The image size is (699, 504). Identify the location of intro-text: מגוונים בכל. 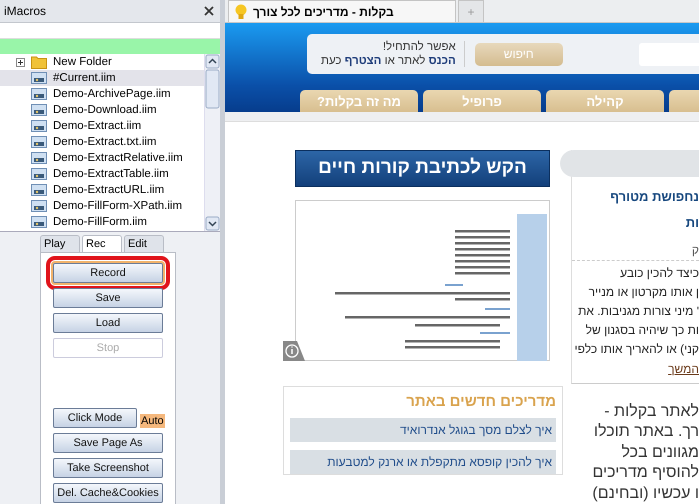
(659, 452).